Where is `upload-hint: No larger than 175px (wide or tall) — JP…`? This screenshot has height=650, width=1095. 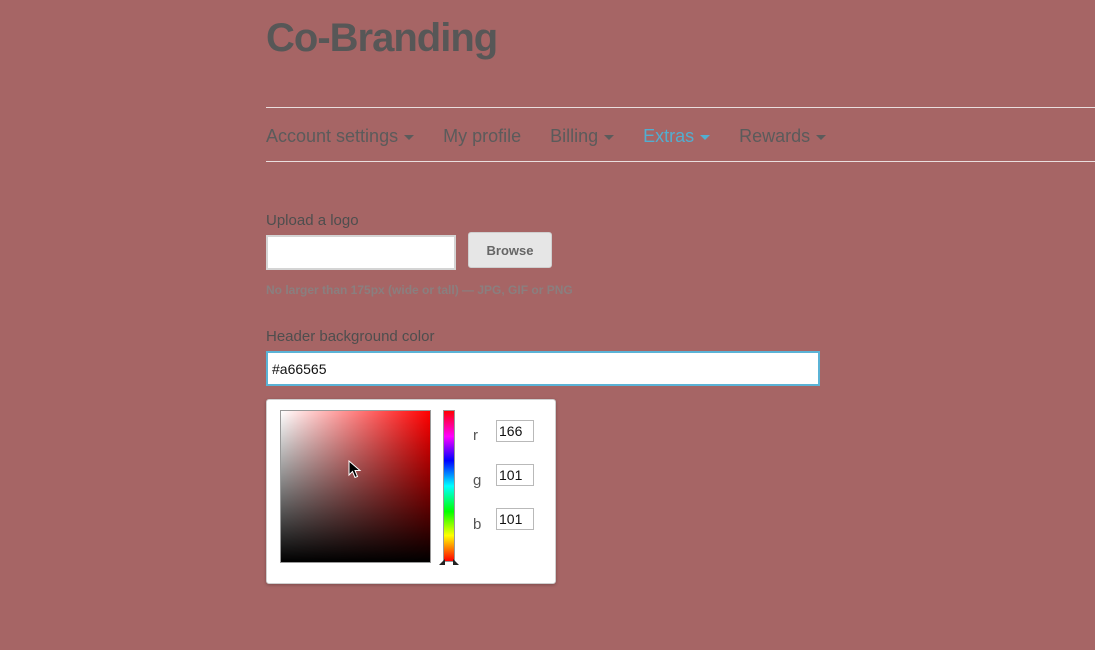 upload-hint: No larger than 175px (wide or tall) — JP… is located at coordinates (419, 290).